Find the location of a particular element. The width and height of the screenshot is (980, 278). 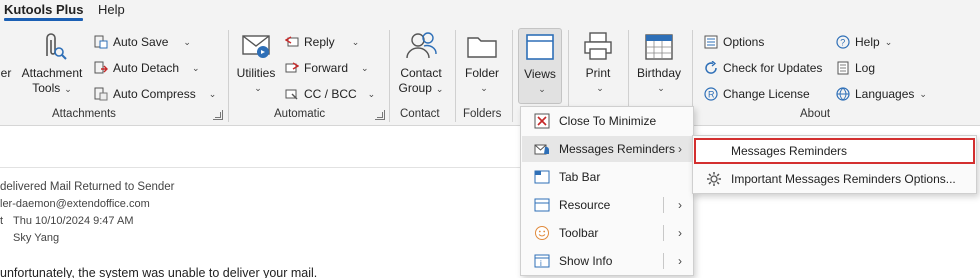

help-button: ? Help ⌄ is located at coordinates (864, 42).